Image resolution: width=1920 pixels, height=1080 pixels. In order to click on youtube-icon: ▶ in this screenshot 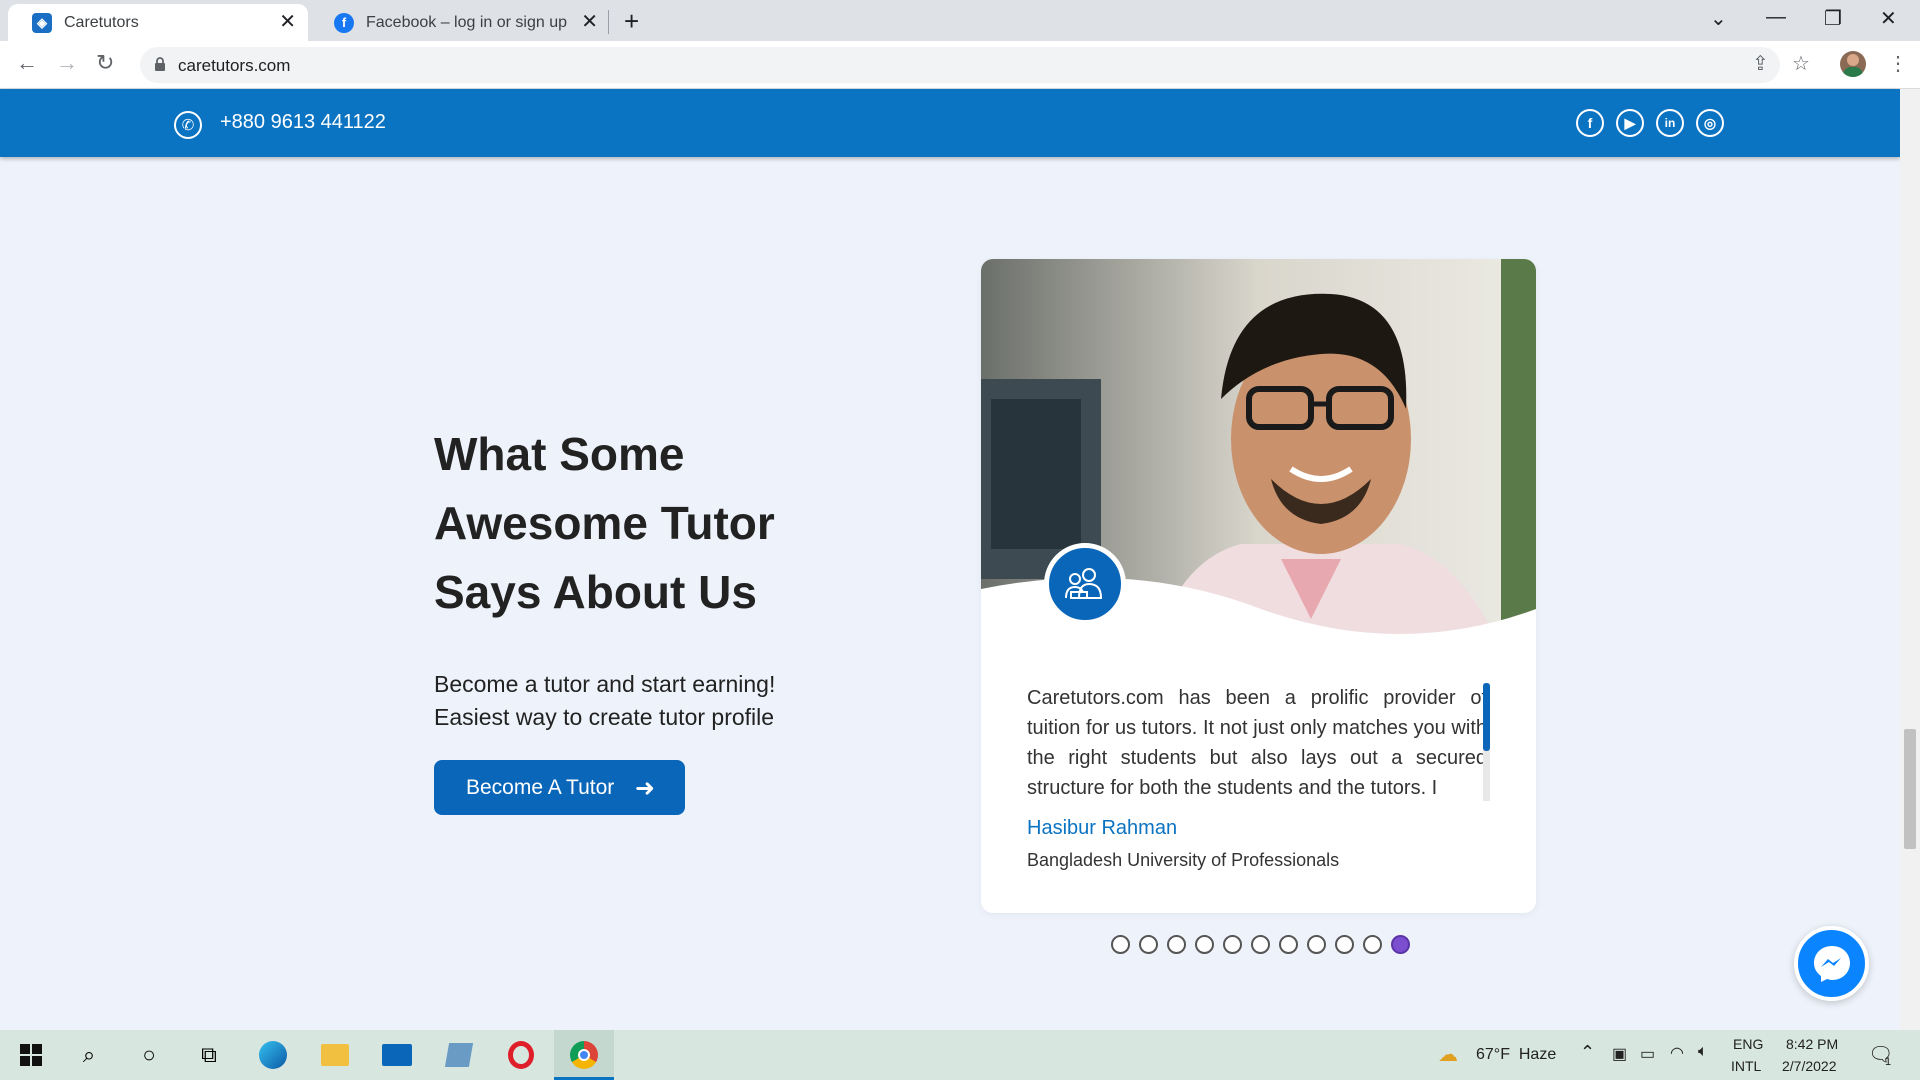, I will do `click(1630, 123)`.